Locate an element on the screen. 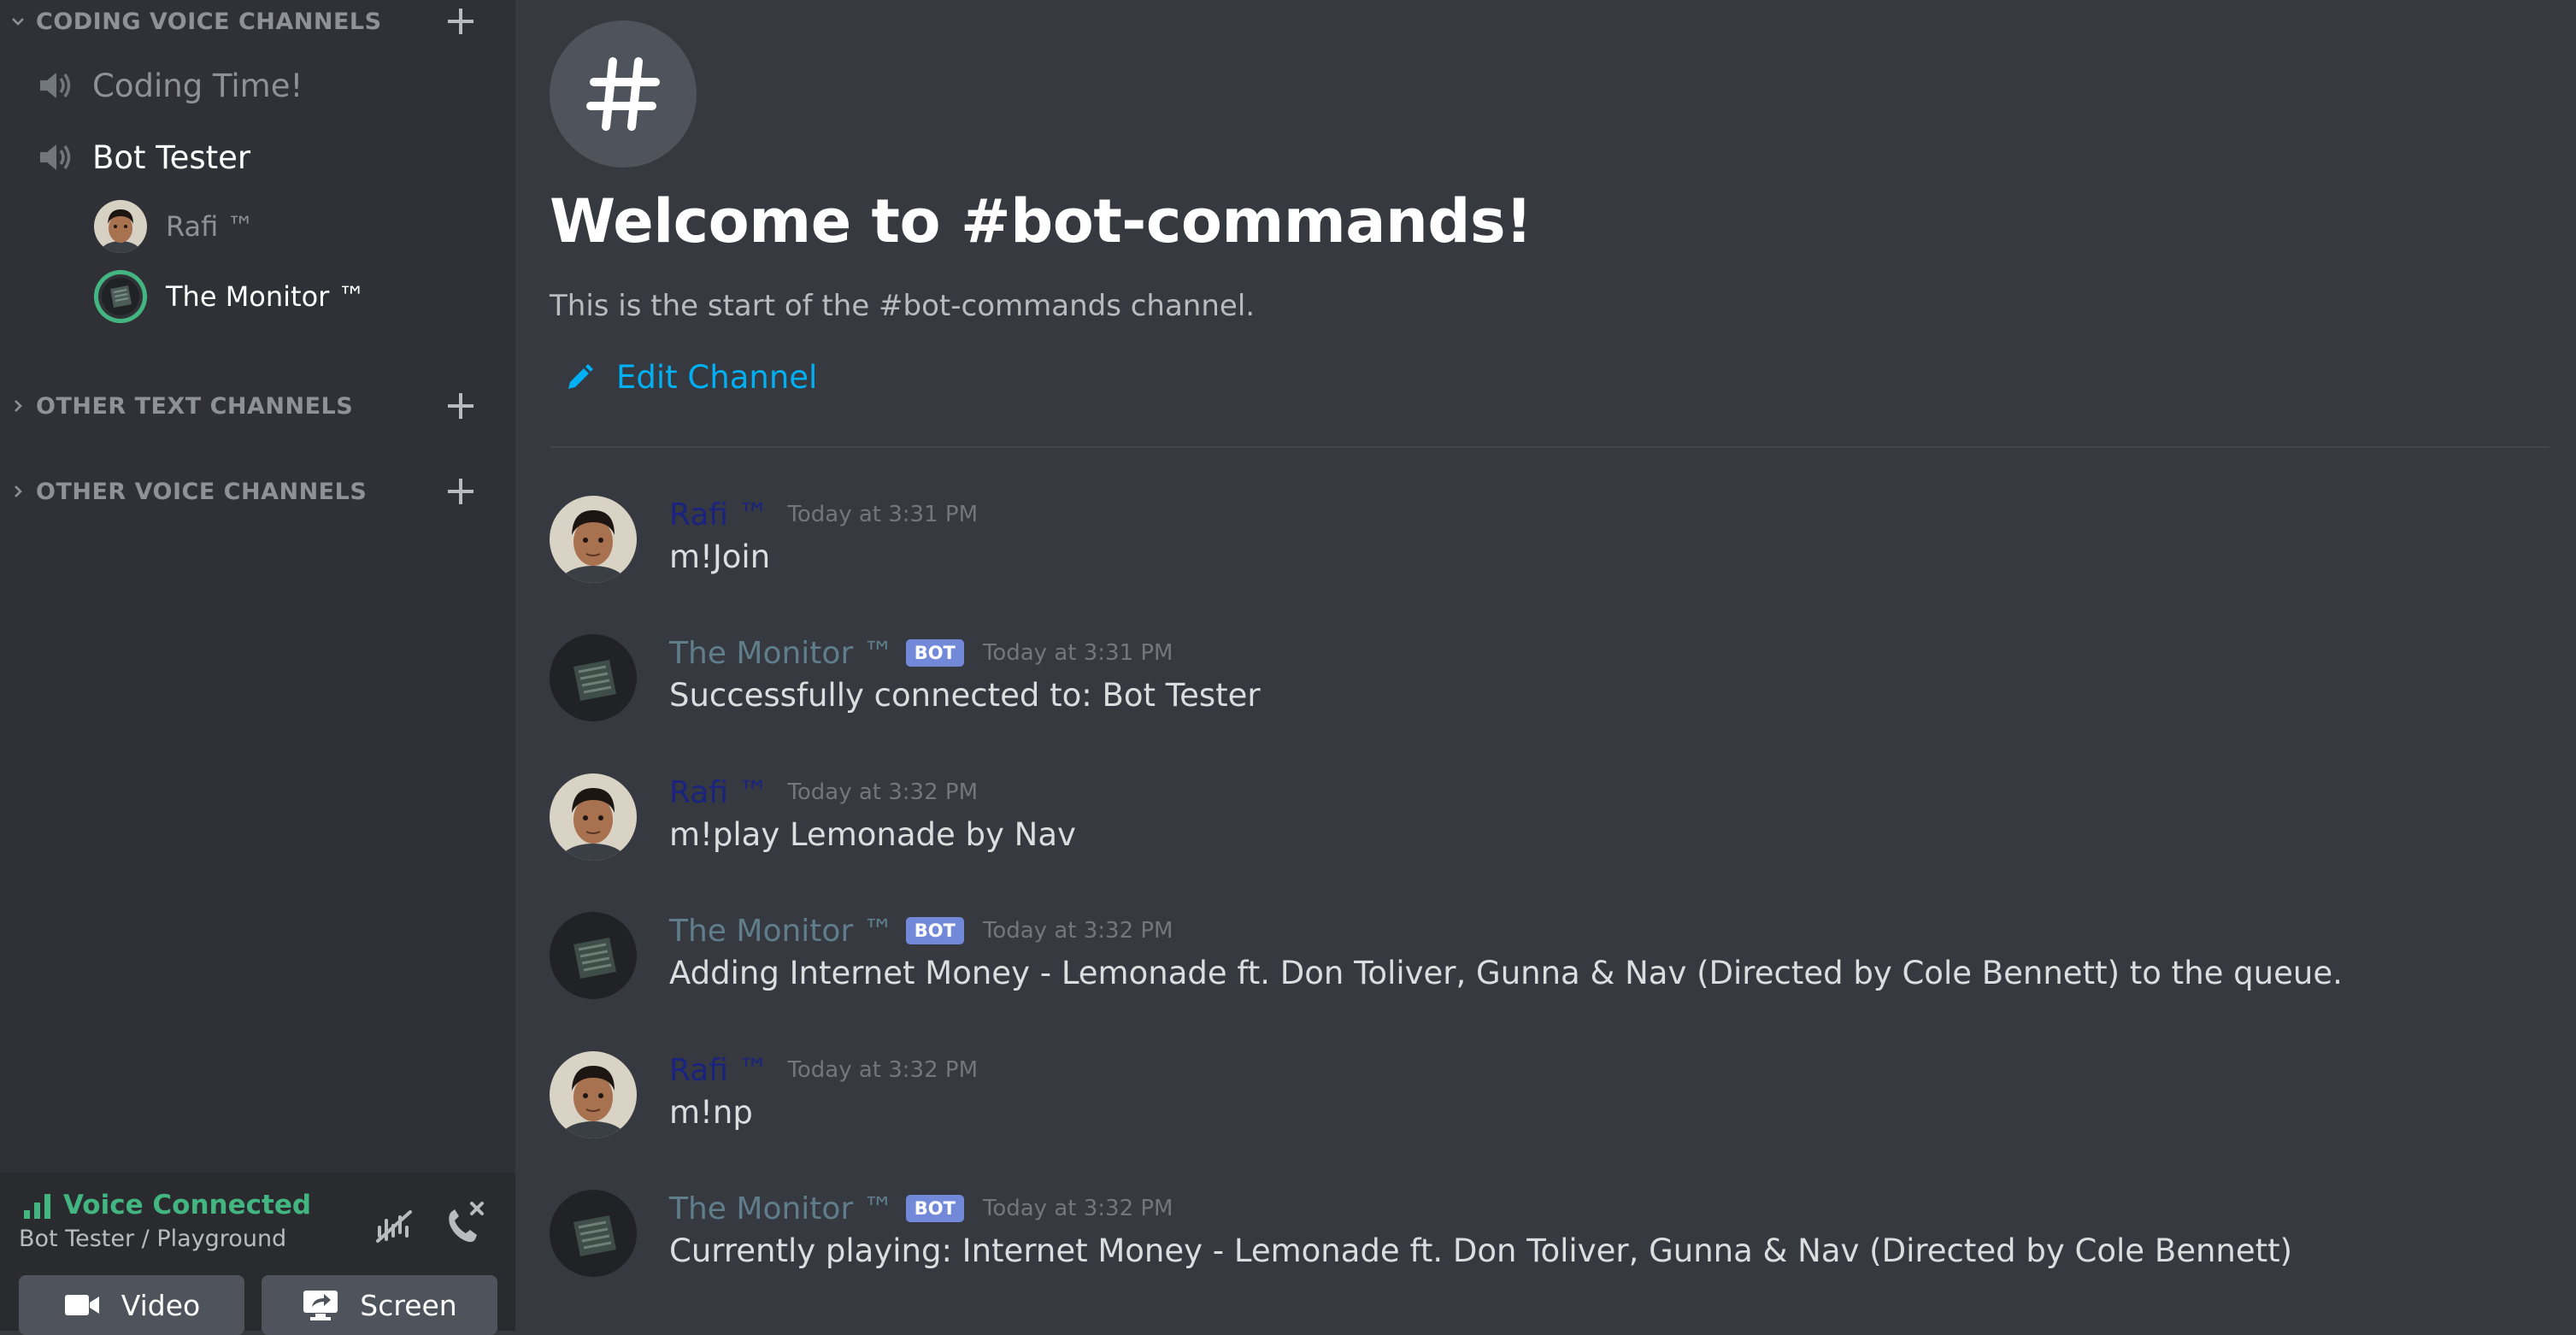 Image resolution: width=2576 pixels, height=1335 pixels. camera-icon is located at coordinates (81, 1305).